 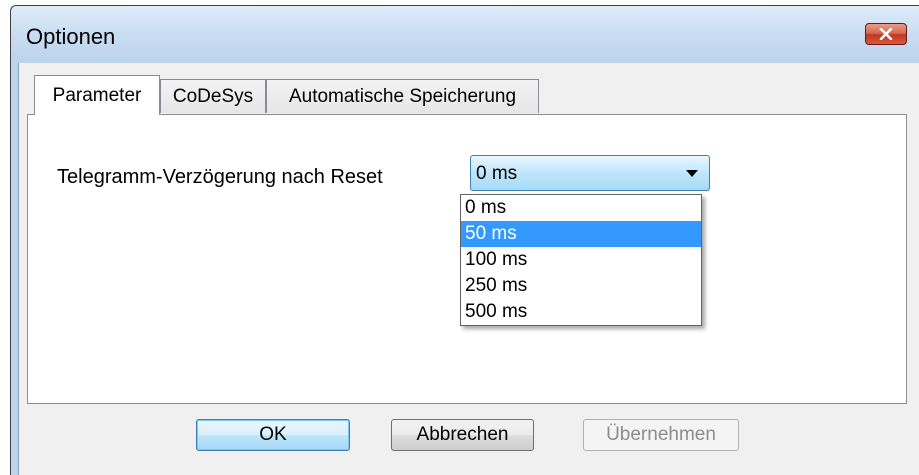 I want to click on telegram-delay-label: Telegramm-Verzögerung nach Reset, so click(x=220, y=177).